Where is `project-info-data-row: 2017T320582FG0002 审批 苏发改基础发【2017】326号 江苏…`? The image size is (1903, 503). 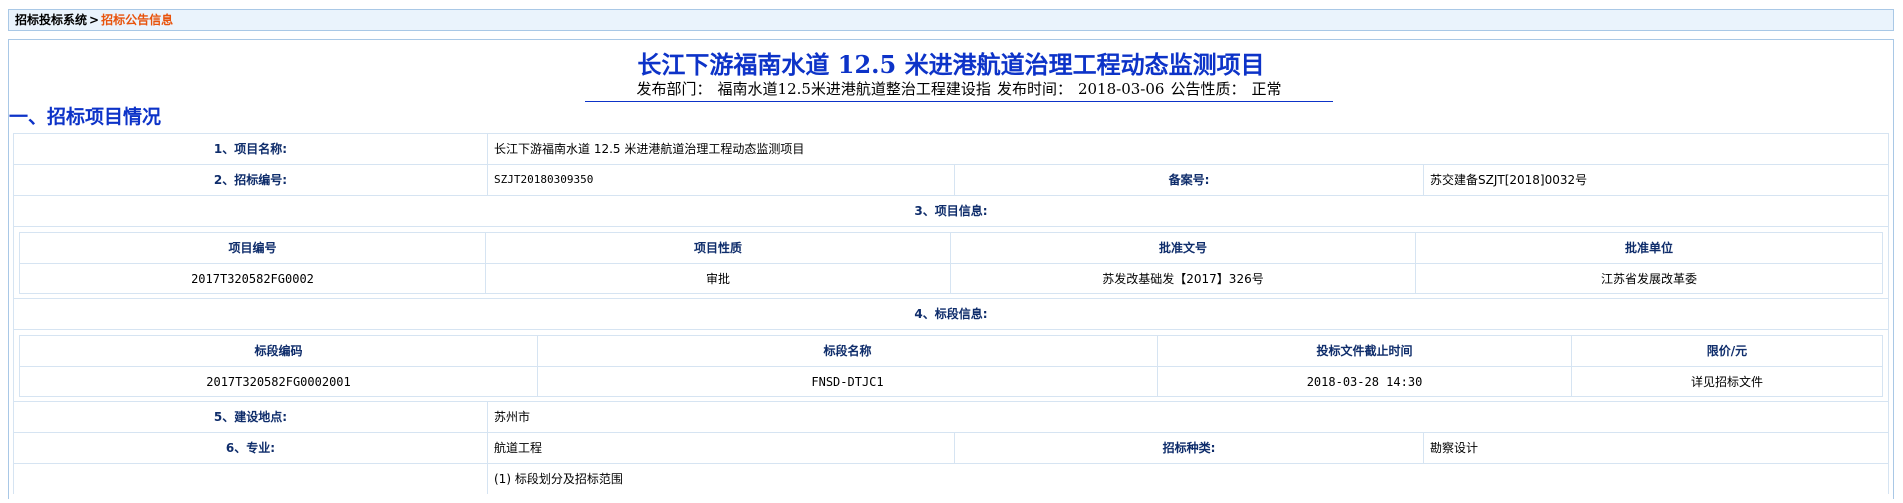 project-info-data-row: 2017T320582FG0002 审批 苏发改基础发【2017】326号 江苏… is located at coordinates (951, 278).